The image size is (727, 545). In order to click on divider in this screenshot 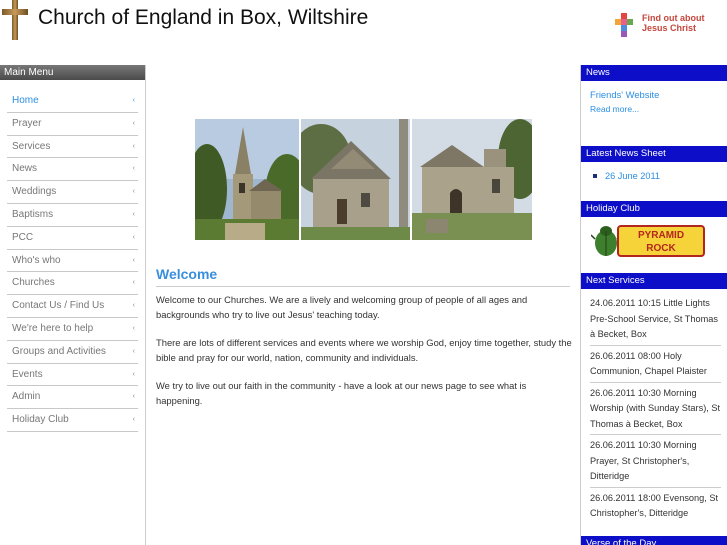, I will do `click(363, 286)`.